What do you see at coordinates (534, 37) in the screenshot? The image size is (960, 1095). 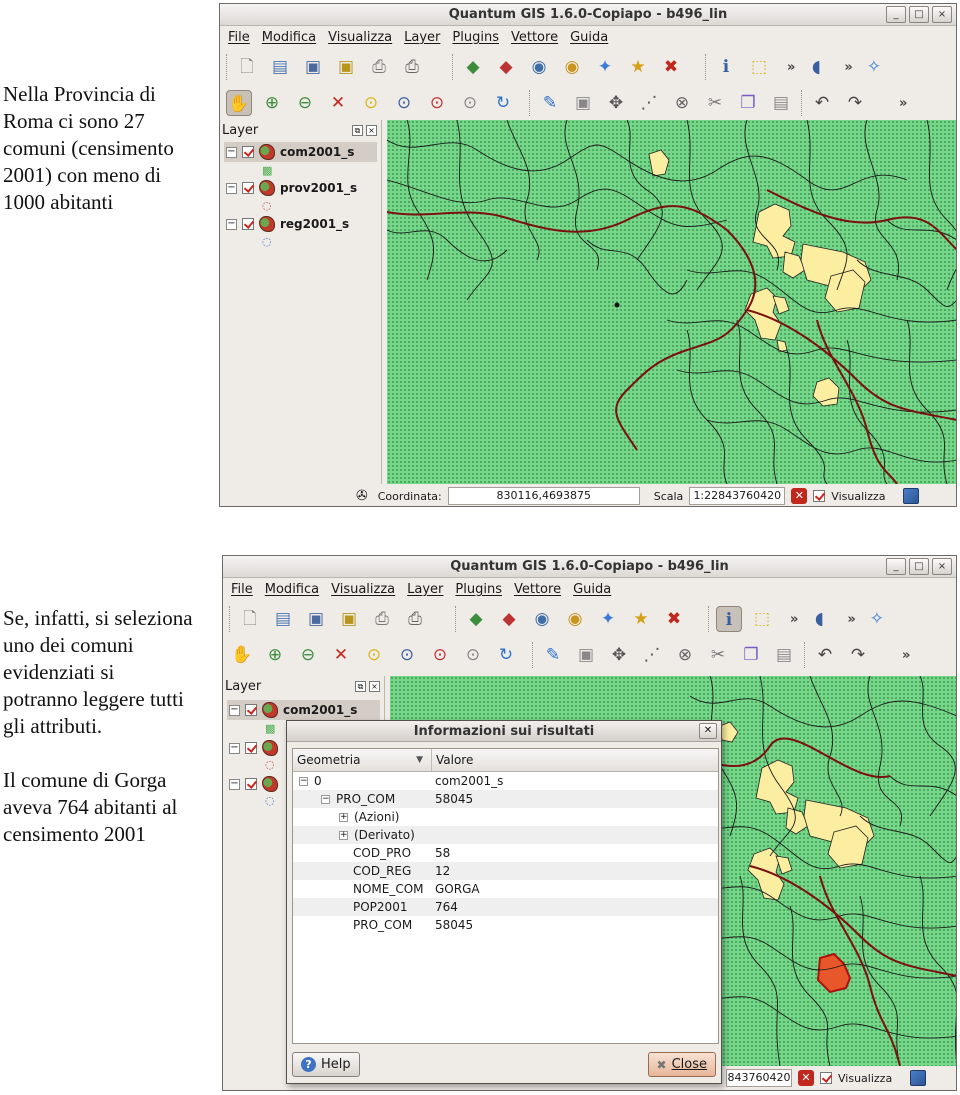 I see `menu-vettore: Vettore` at bounding box center [534, 37].